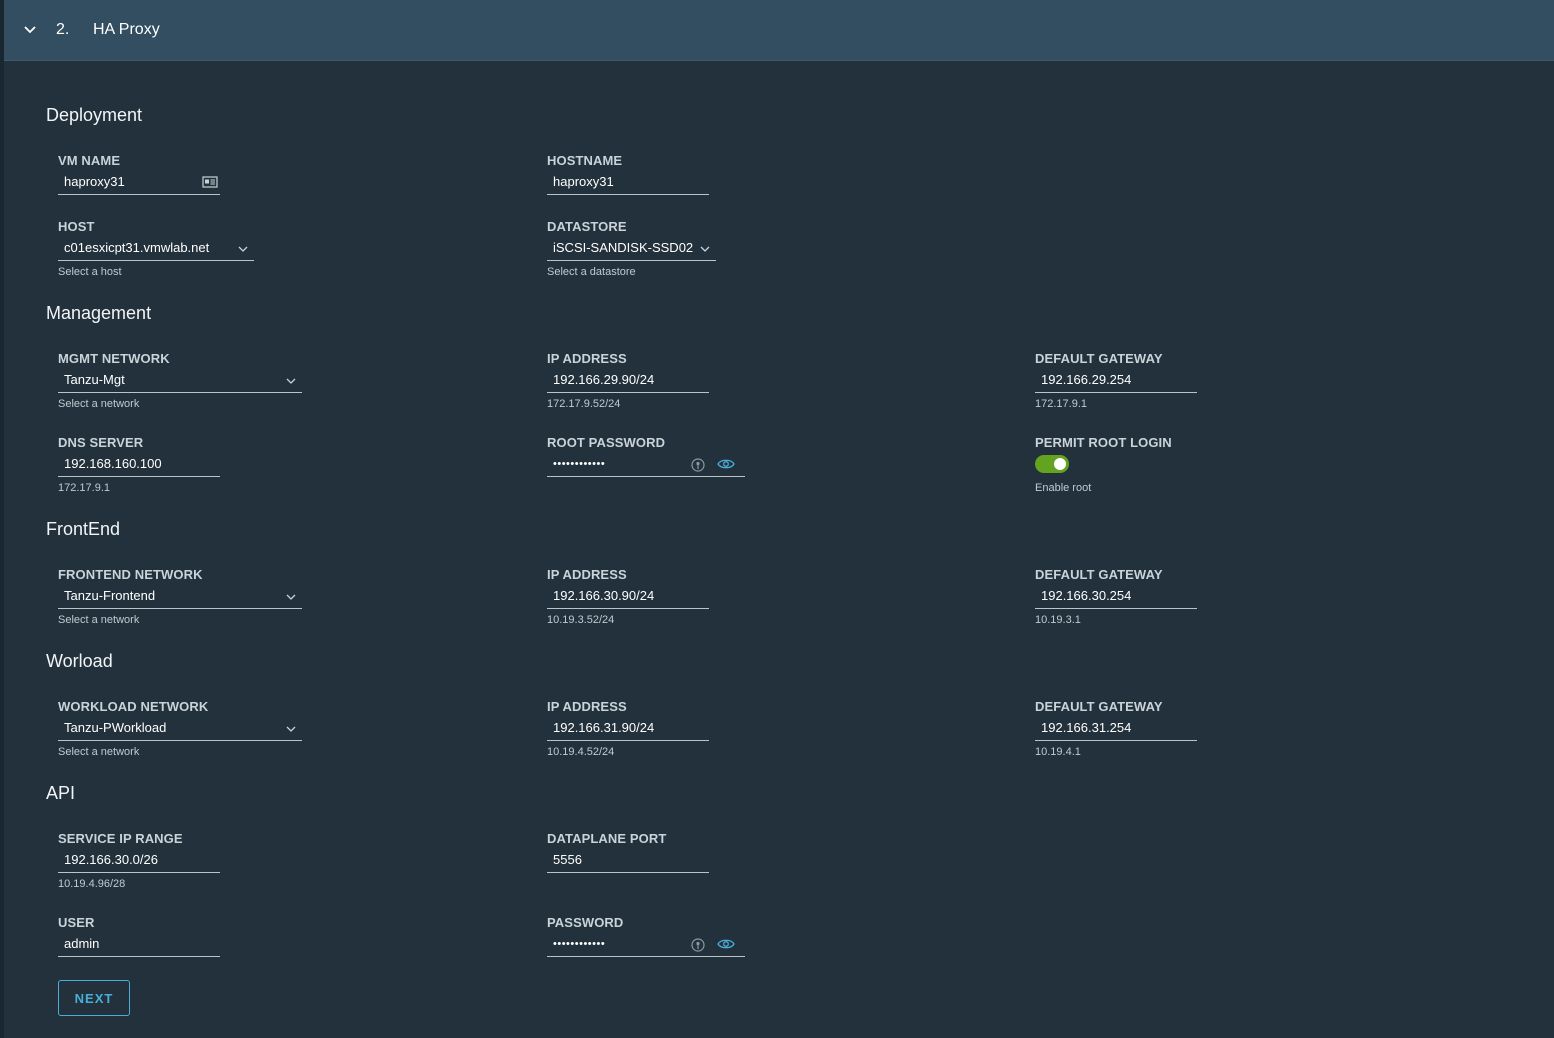 This screenshot has height=1038, width=1554. Describe the element at coordinates (83, 529) in the screenshot. I see `section-frontend-title: FrontEnd` at that location.